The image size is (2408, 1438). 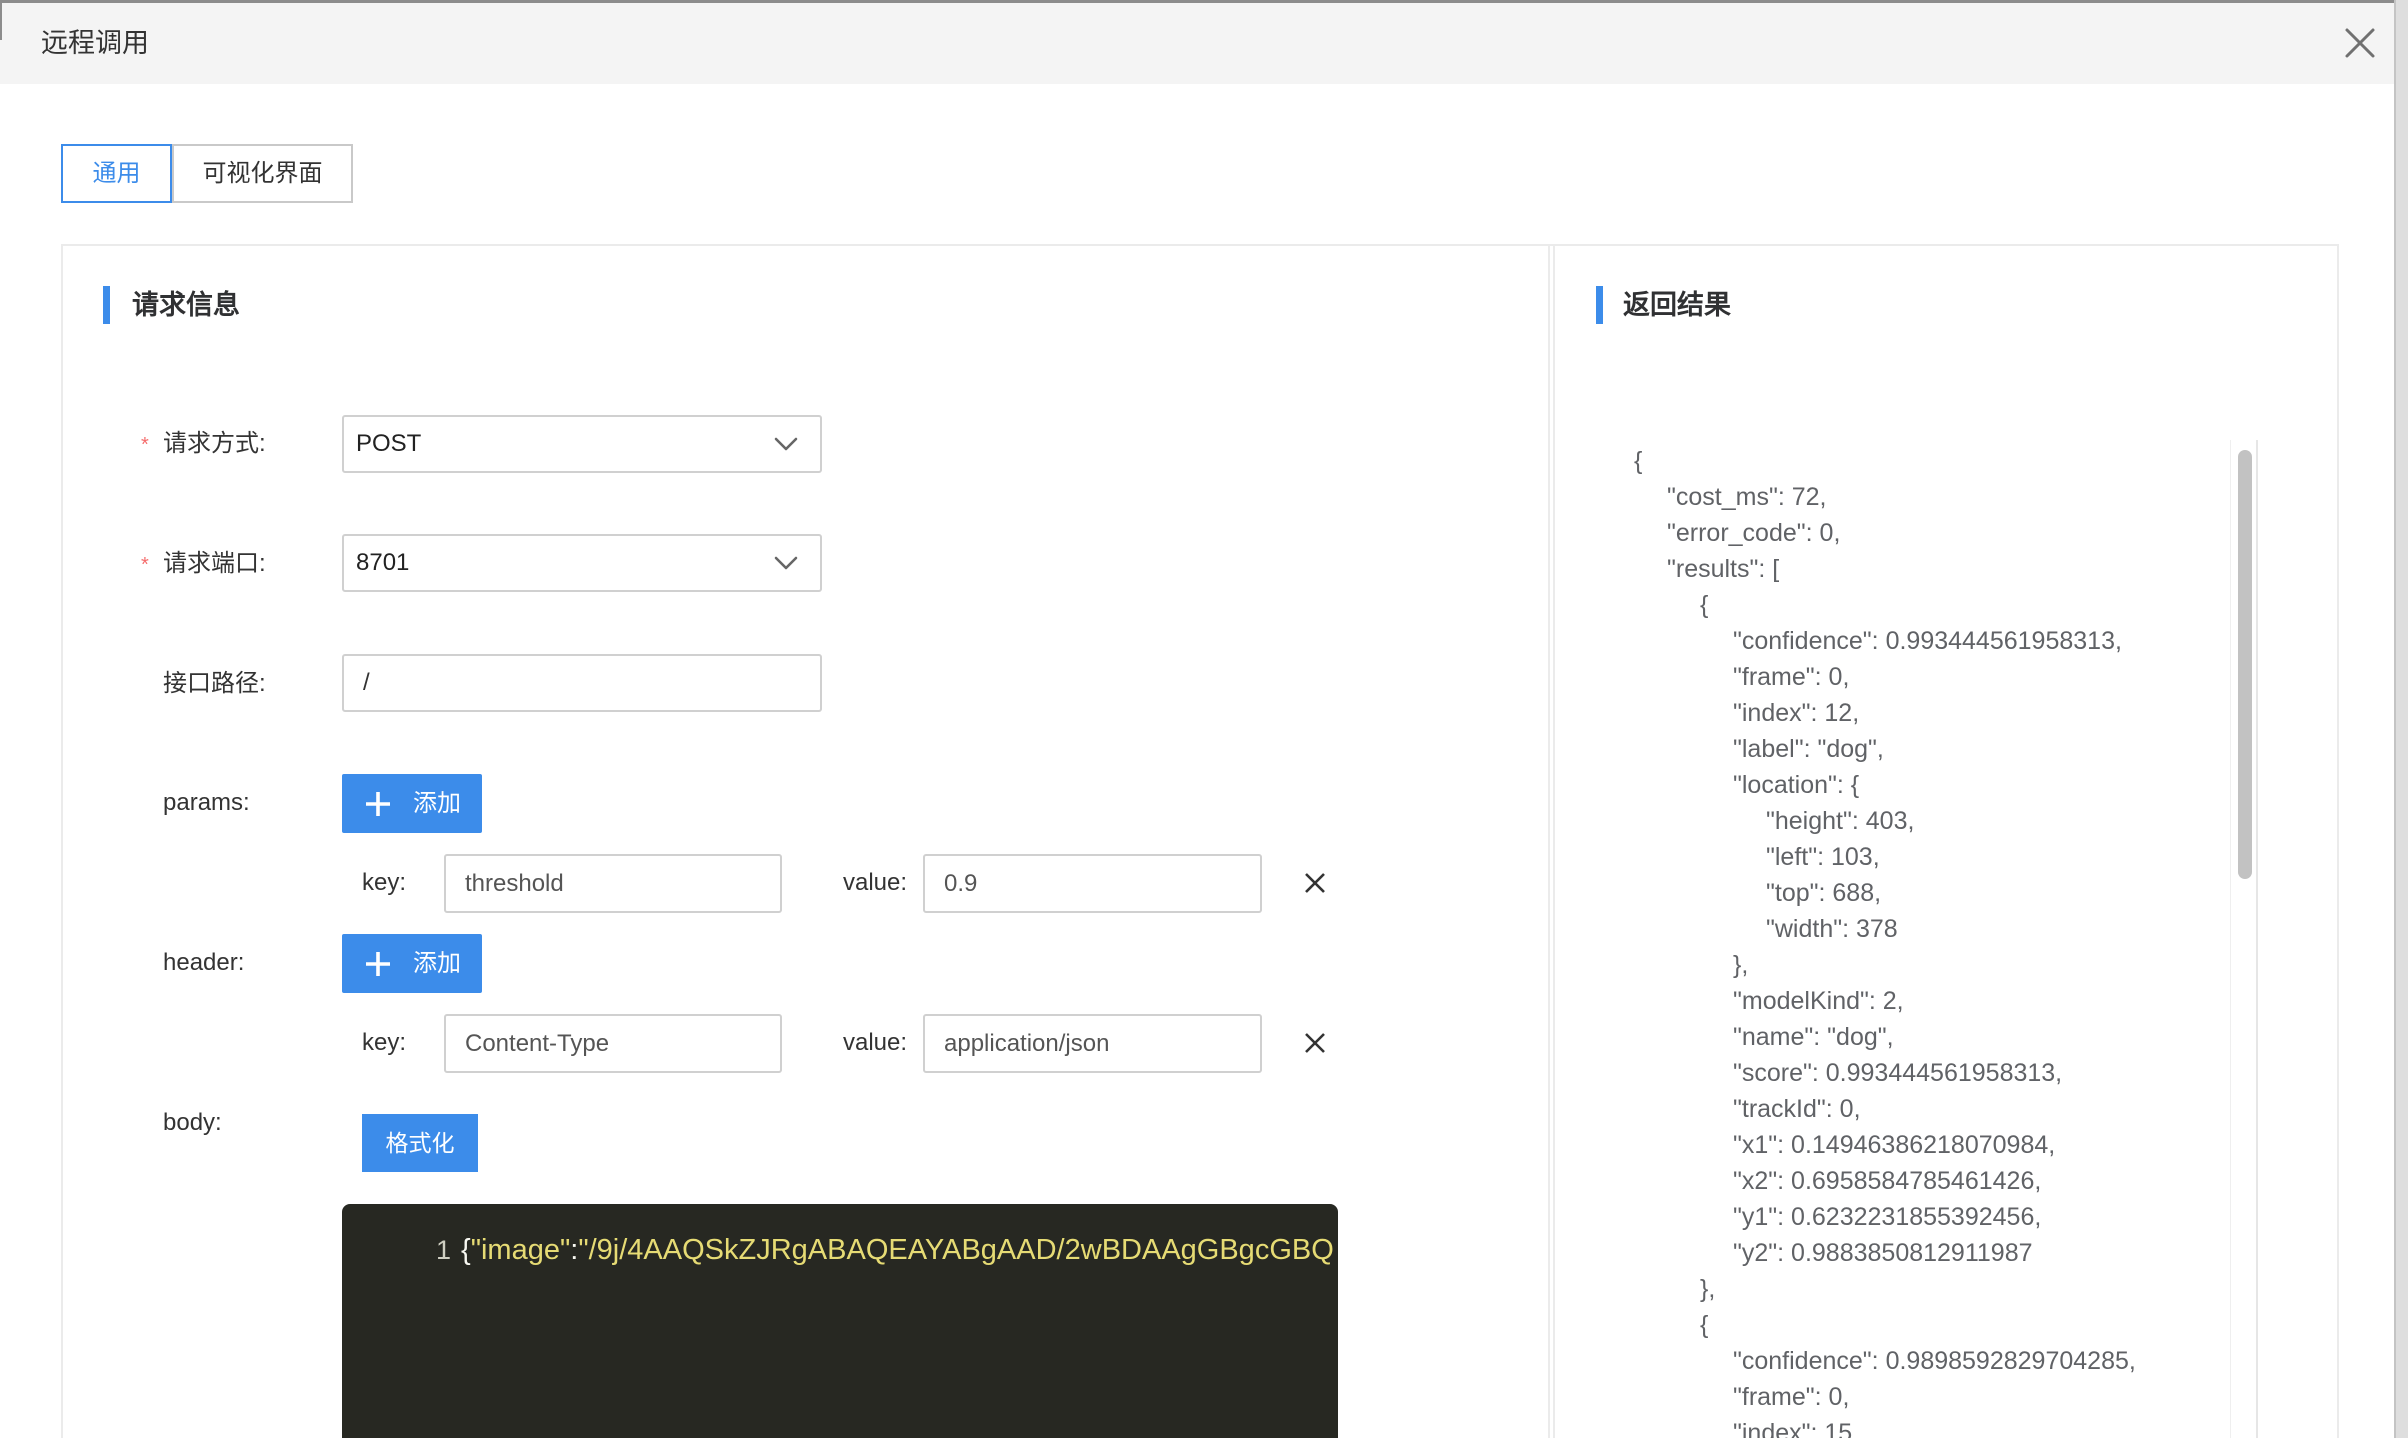 What do you see at coordinates (1197, 42) in the screenshot?
I see `dialog-header: 远程调用` at bounding box center [1197, 42].